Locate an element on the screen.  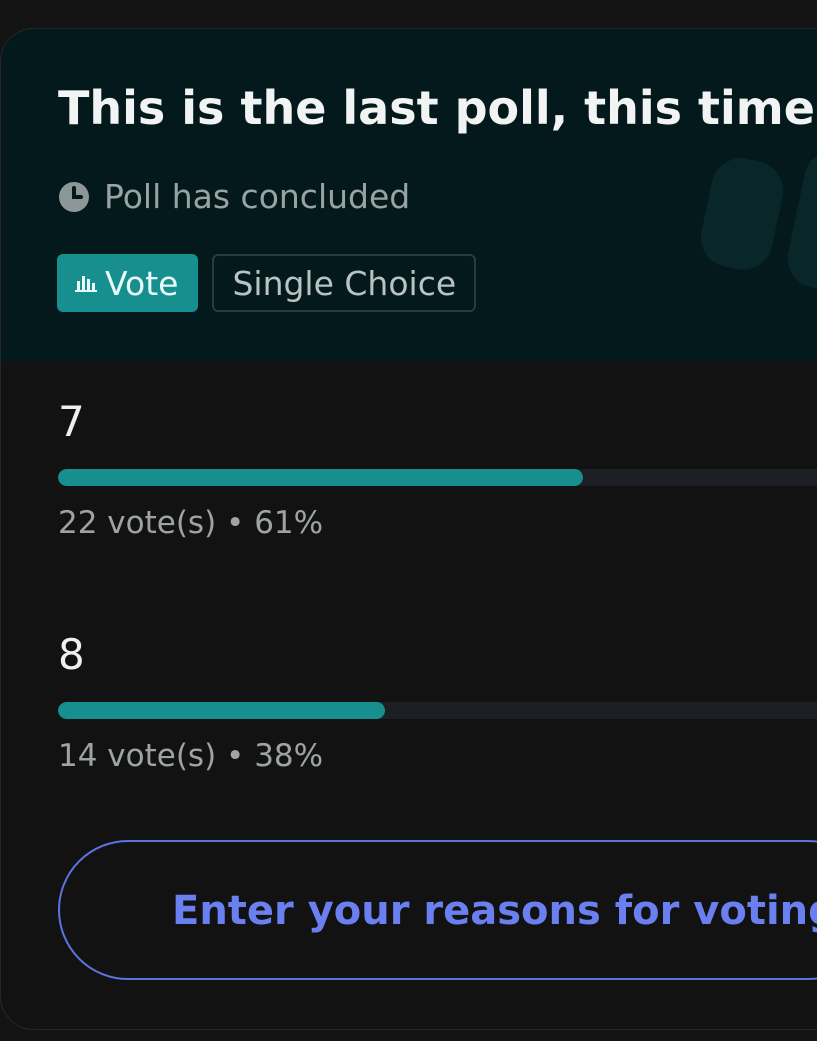
poll-option: 8 14 vote(s) • 38% is located at coordinates (437, 710).